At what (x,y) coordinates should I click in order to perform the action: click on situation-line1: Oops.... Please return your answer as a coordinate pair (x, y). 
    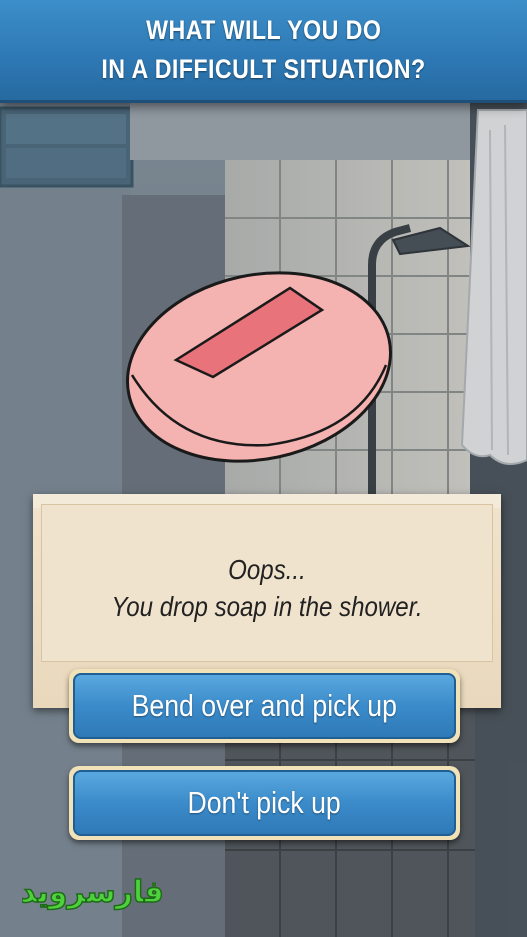
    Looking at the image, I should click on (267, 569).